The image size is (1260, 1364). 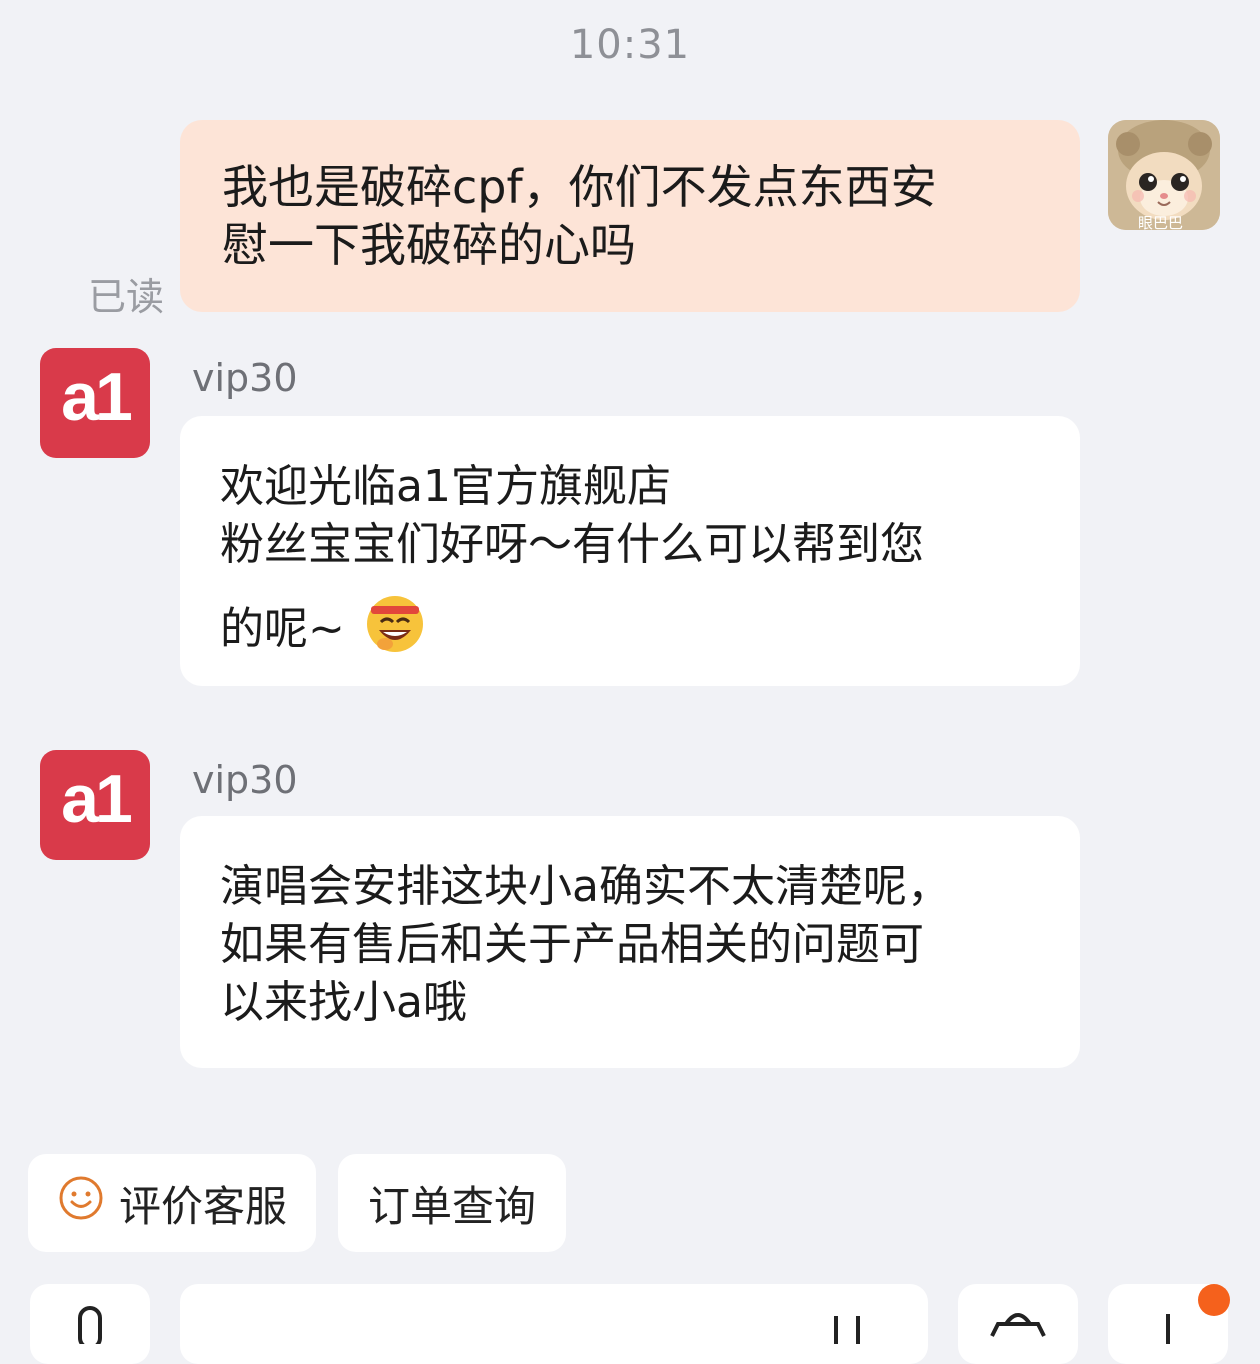 I want to click on smile-icon, so click(x=81, y=1203).